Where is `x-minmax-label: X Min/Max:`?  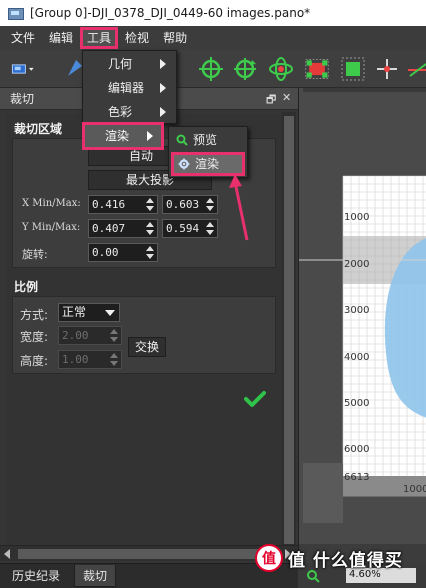 x-minmax-label: X Min/Max: is located at coordinates (51, 203).